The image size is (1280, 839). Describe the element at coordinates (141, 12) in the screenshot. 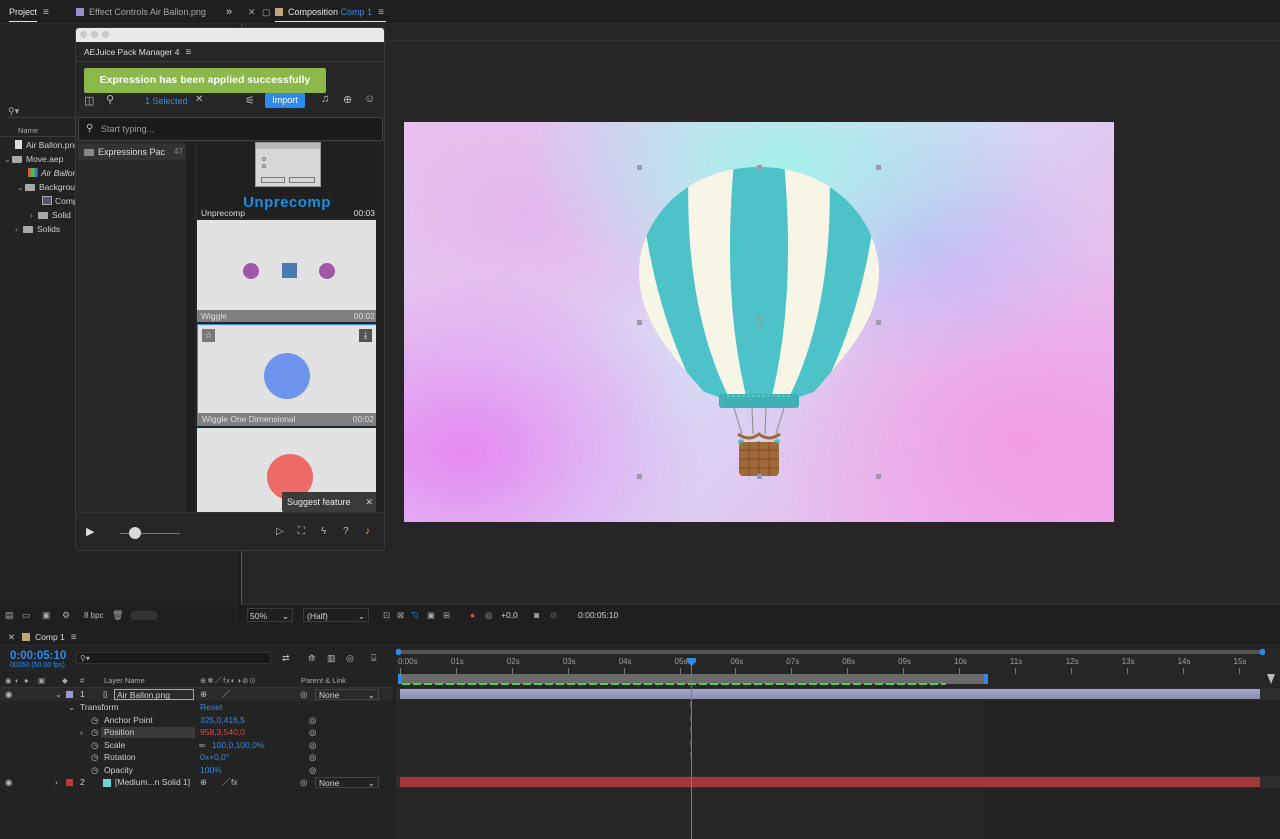

I see `tab-effect-controls: Effect Controls Air Ballon.png` at that location.